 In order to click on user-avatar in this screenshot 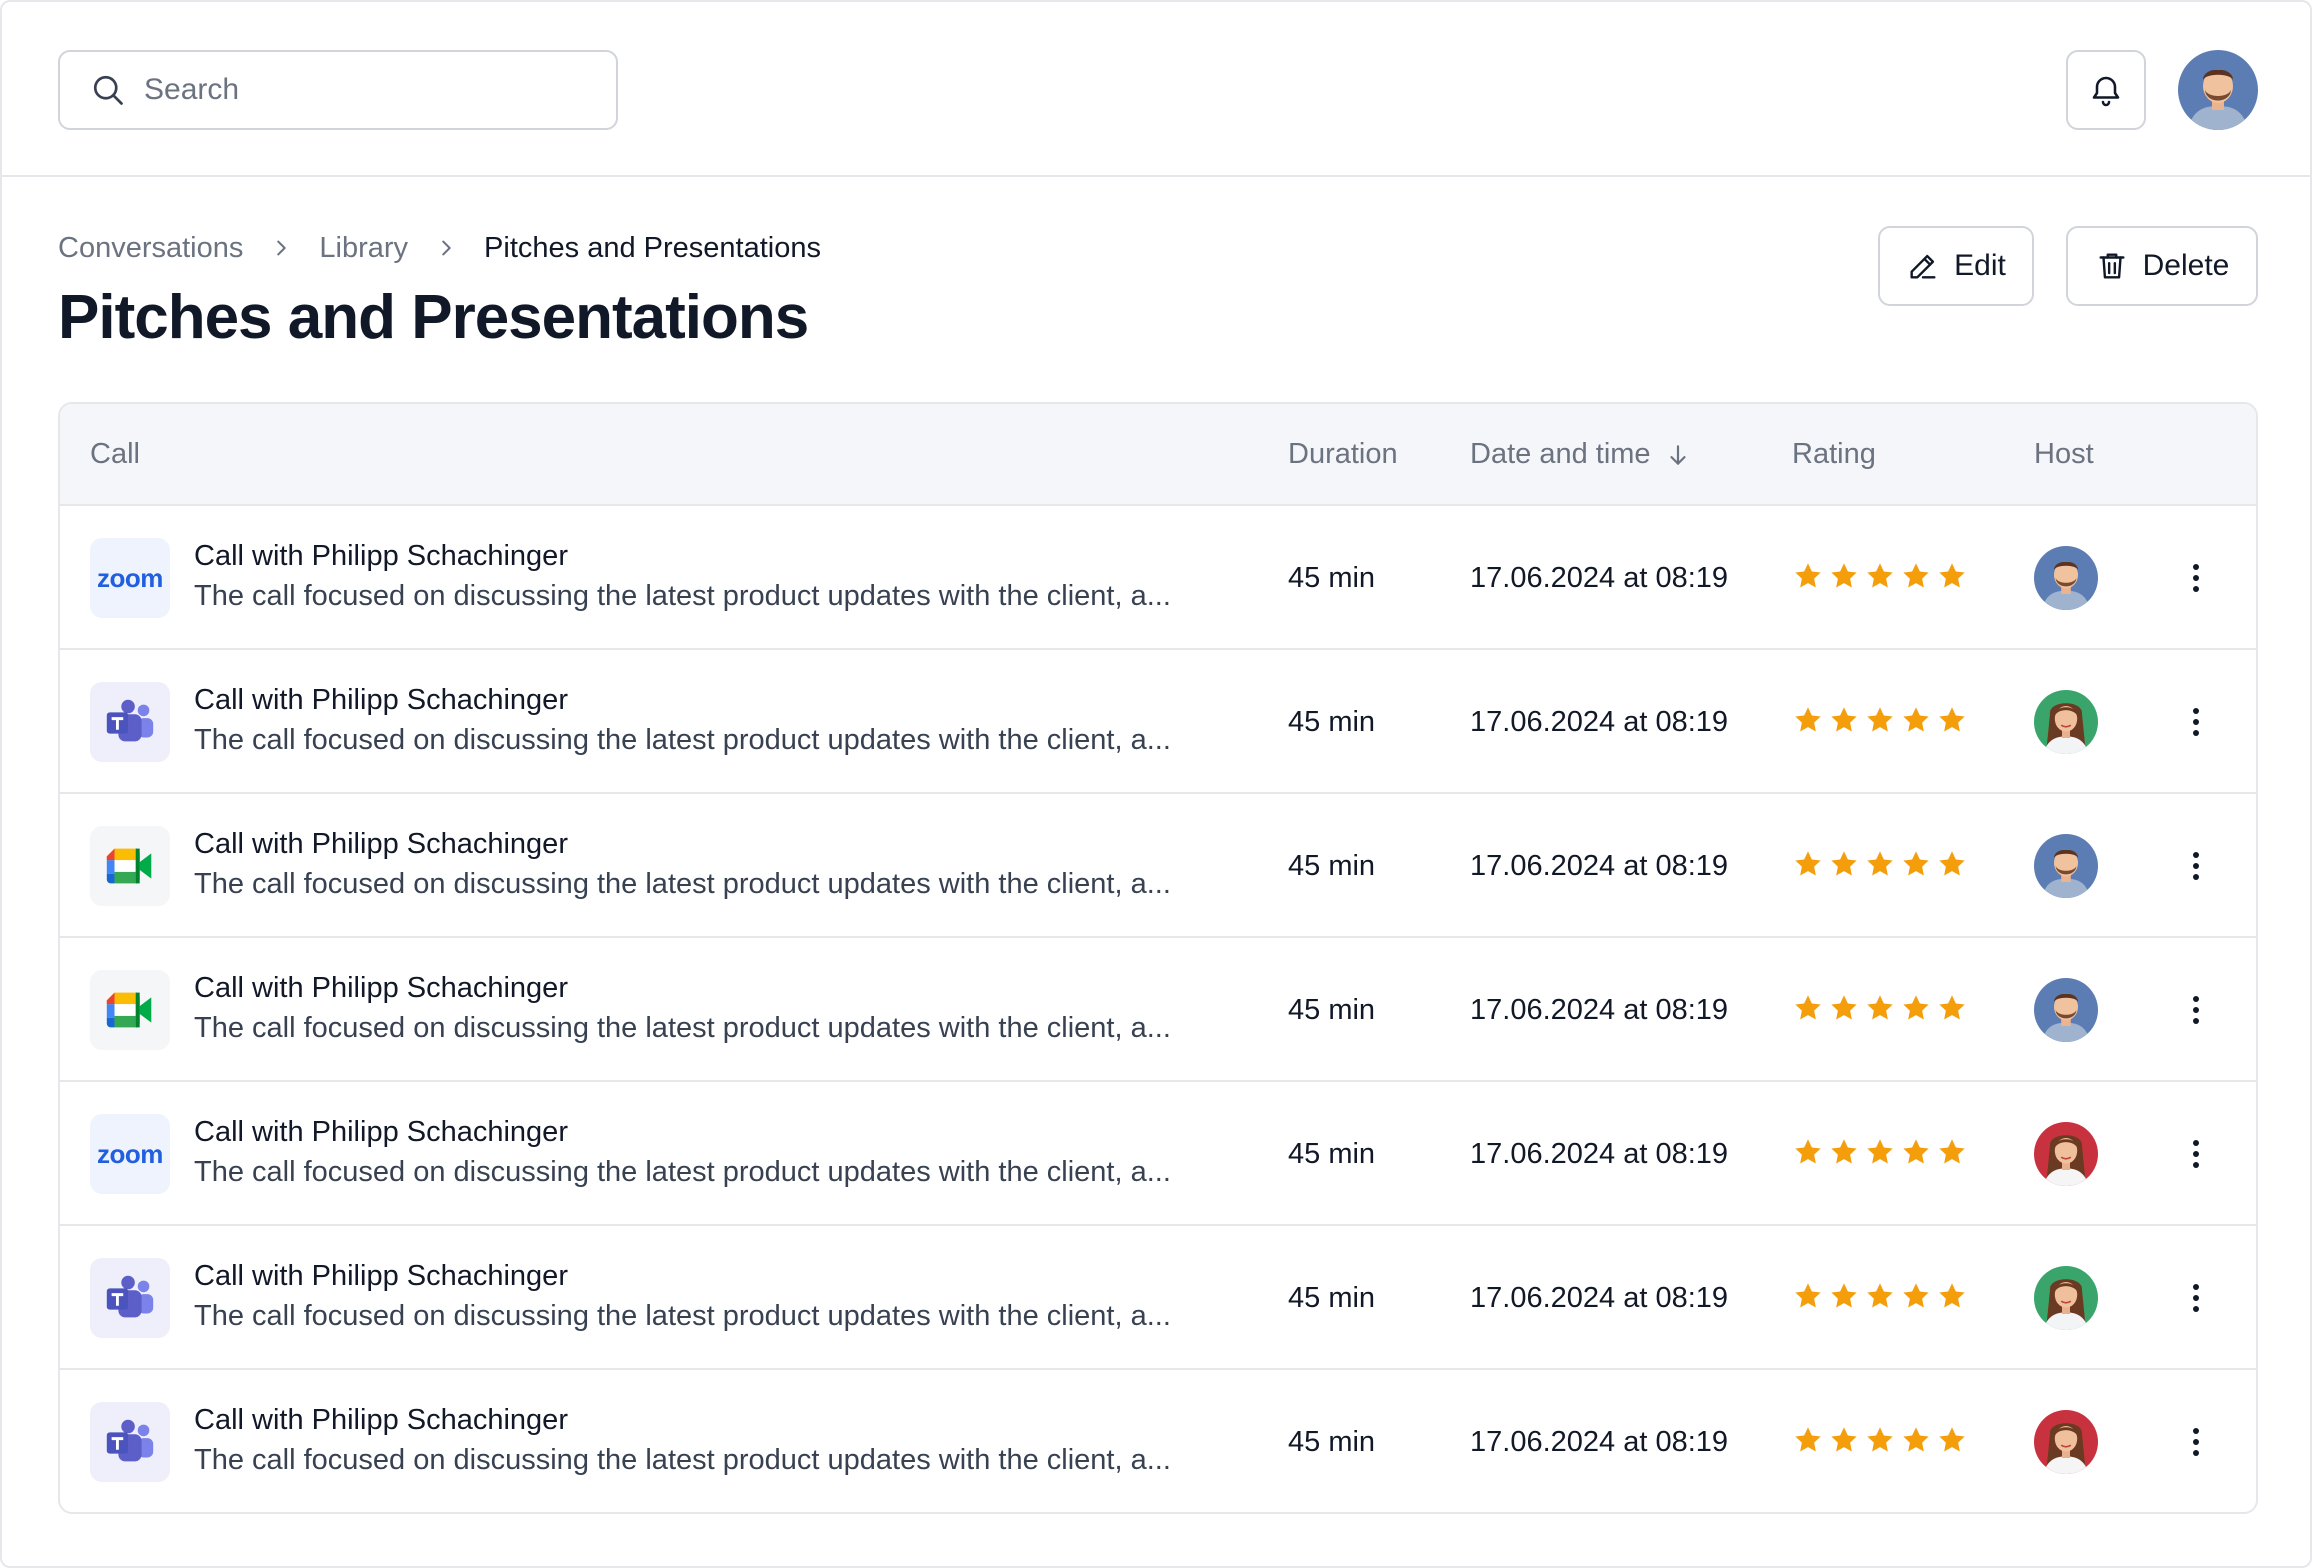, I will do `click(2218, 90)`.